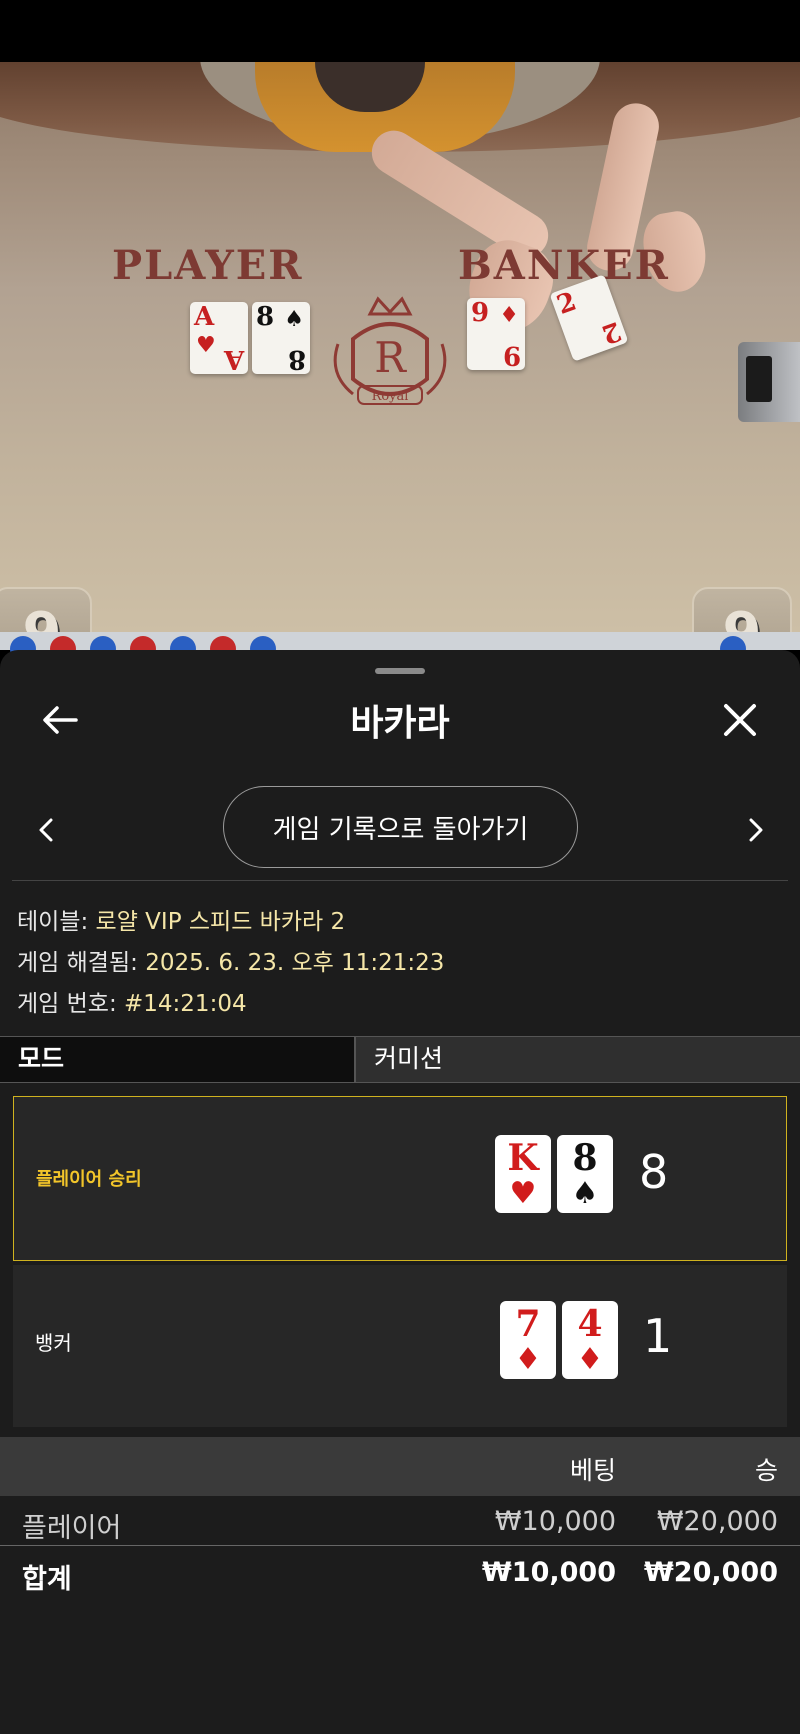 This screenshot has height=1734, width=800. Describe the element at coordinates (523, 1174) in the screenshot. I see `player-card-1: K ♥` at that location.